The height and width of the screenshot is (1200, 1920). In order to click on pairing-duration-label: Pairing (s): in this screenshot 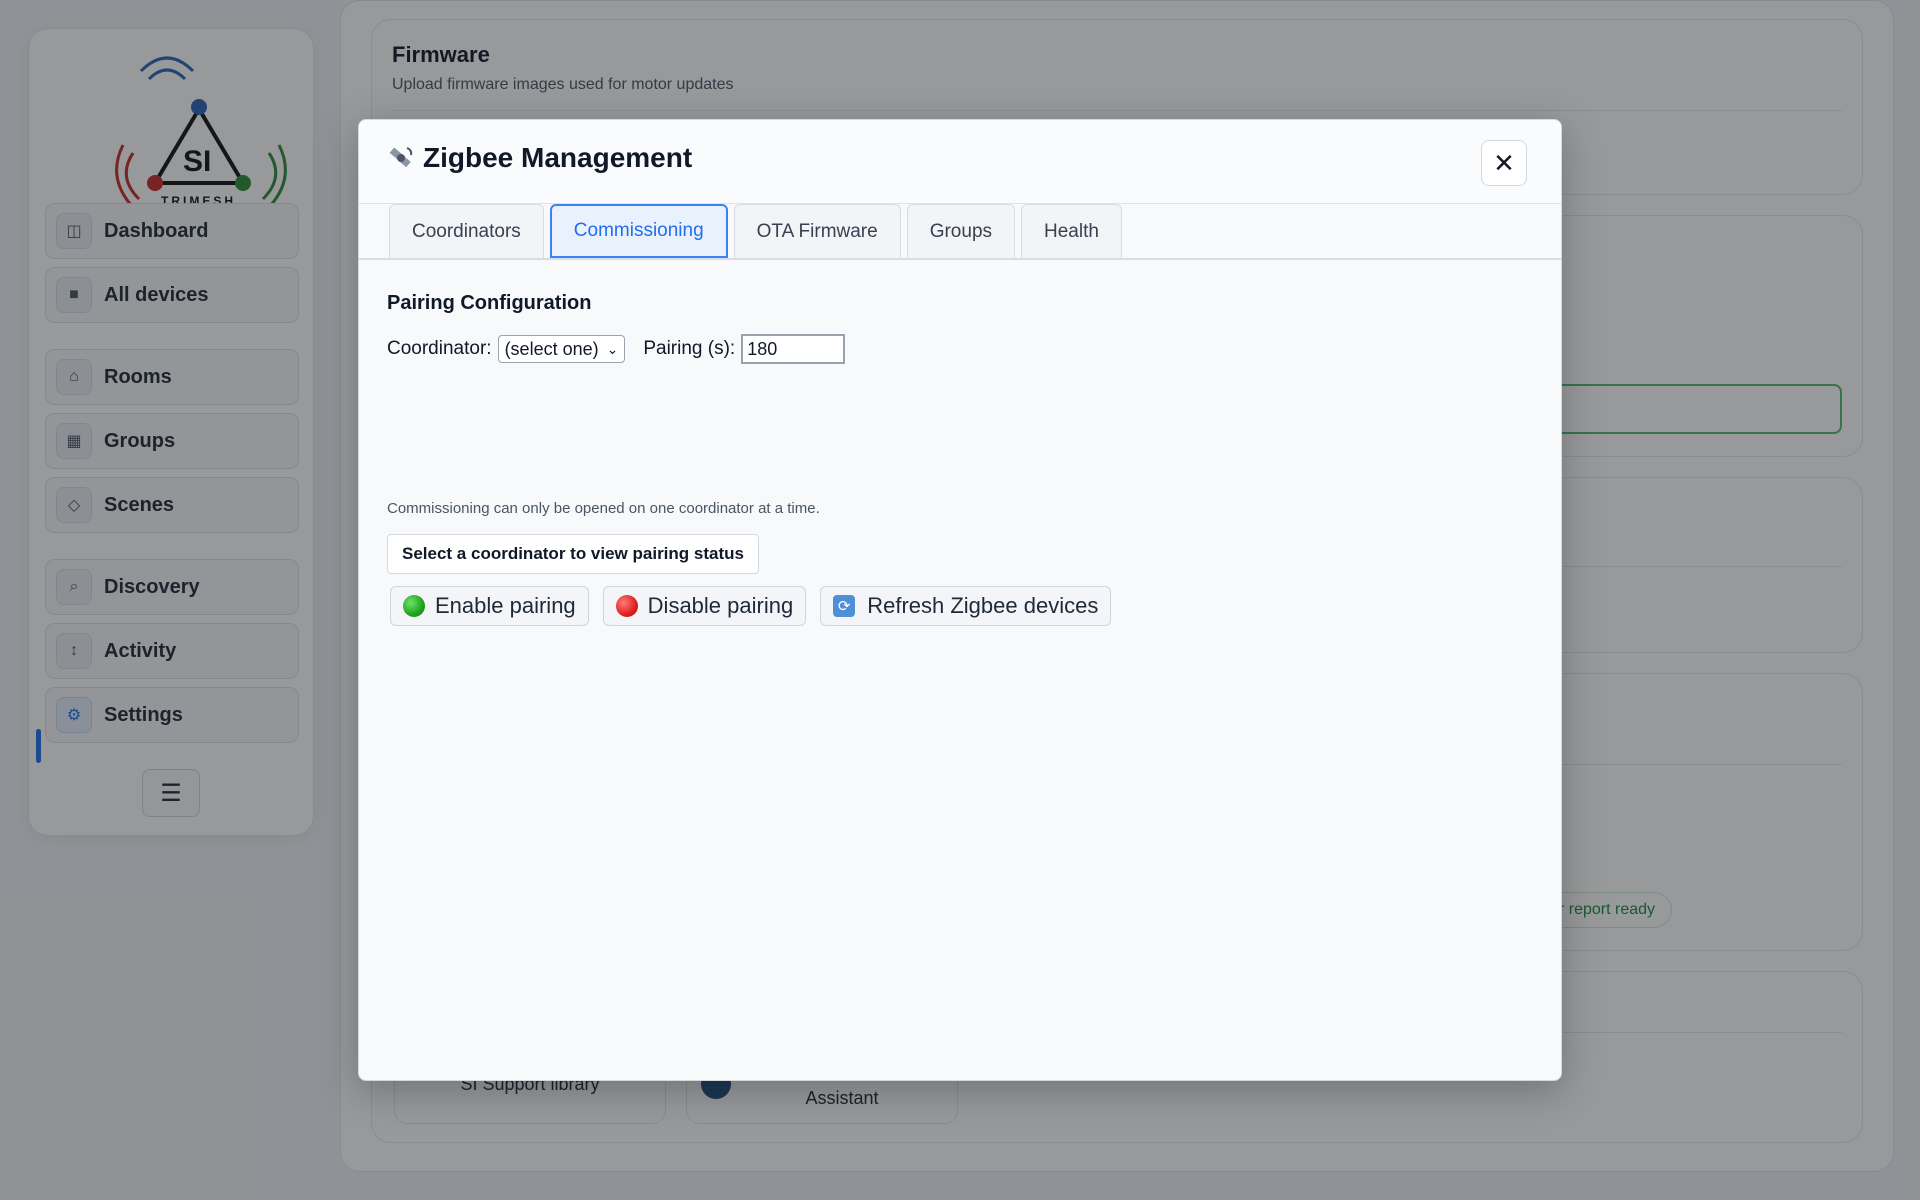, I will do `click(689, 348)`.